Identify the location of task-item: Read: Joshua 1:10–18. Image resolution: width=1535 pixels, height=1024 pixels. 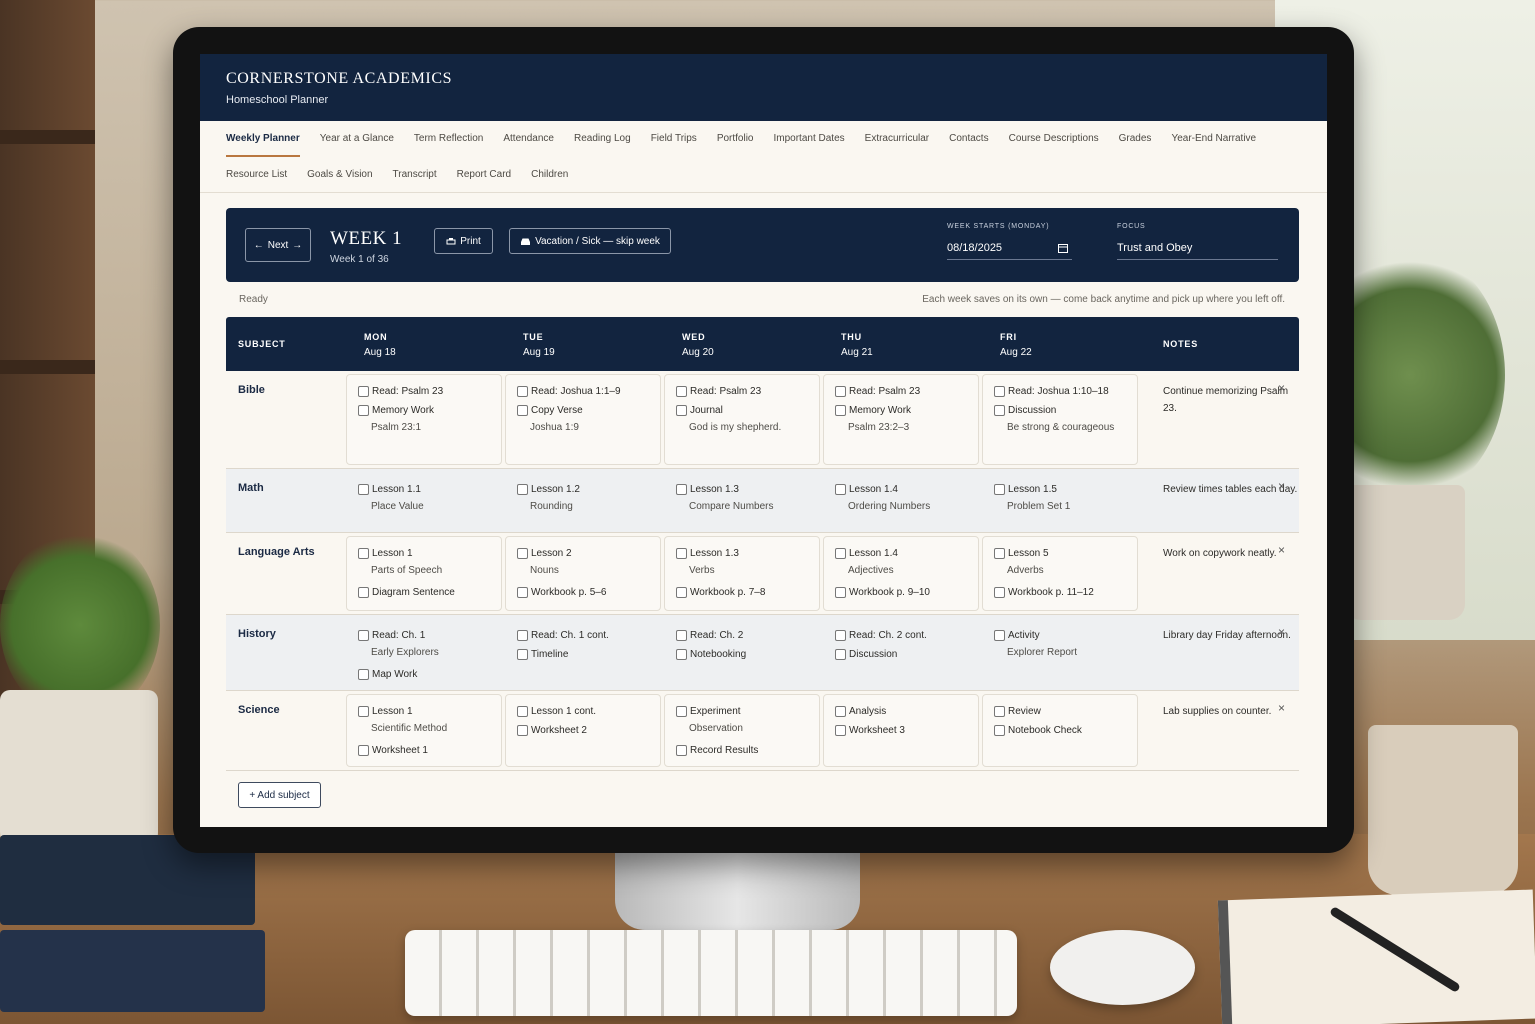
(1065, 391).